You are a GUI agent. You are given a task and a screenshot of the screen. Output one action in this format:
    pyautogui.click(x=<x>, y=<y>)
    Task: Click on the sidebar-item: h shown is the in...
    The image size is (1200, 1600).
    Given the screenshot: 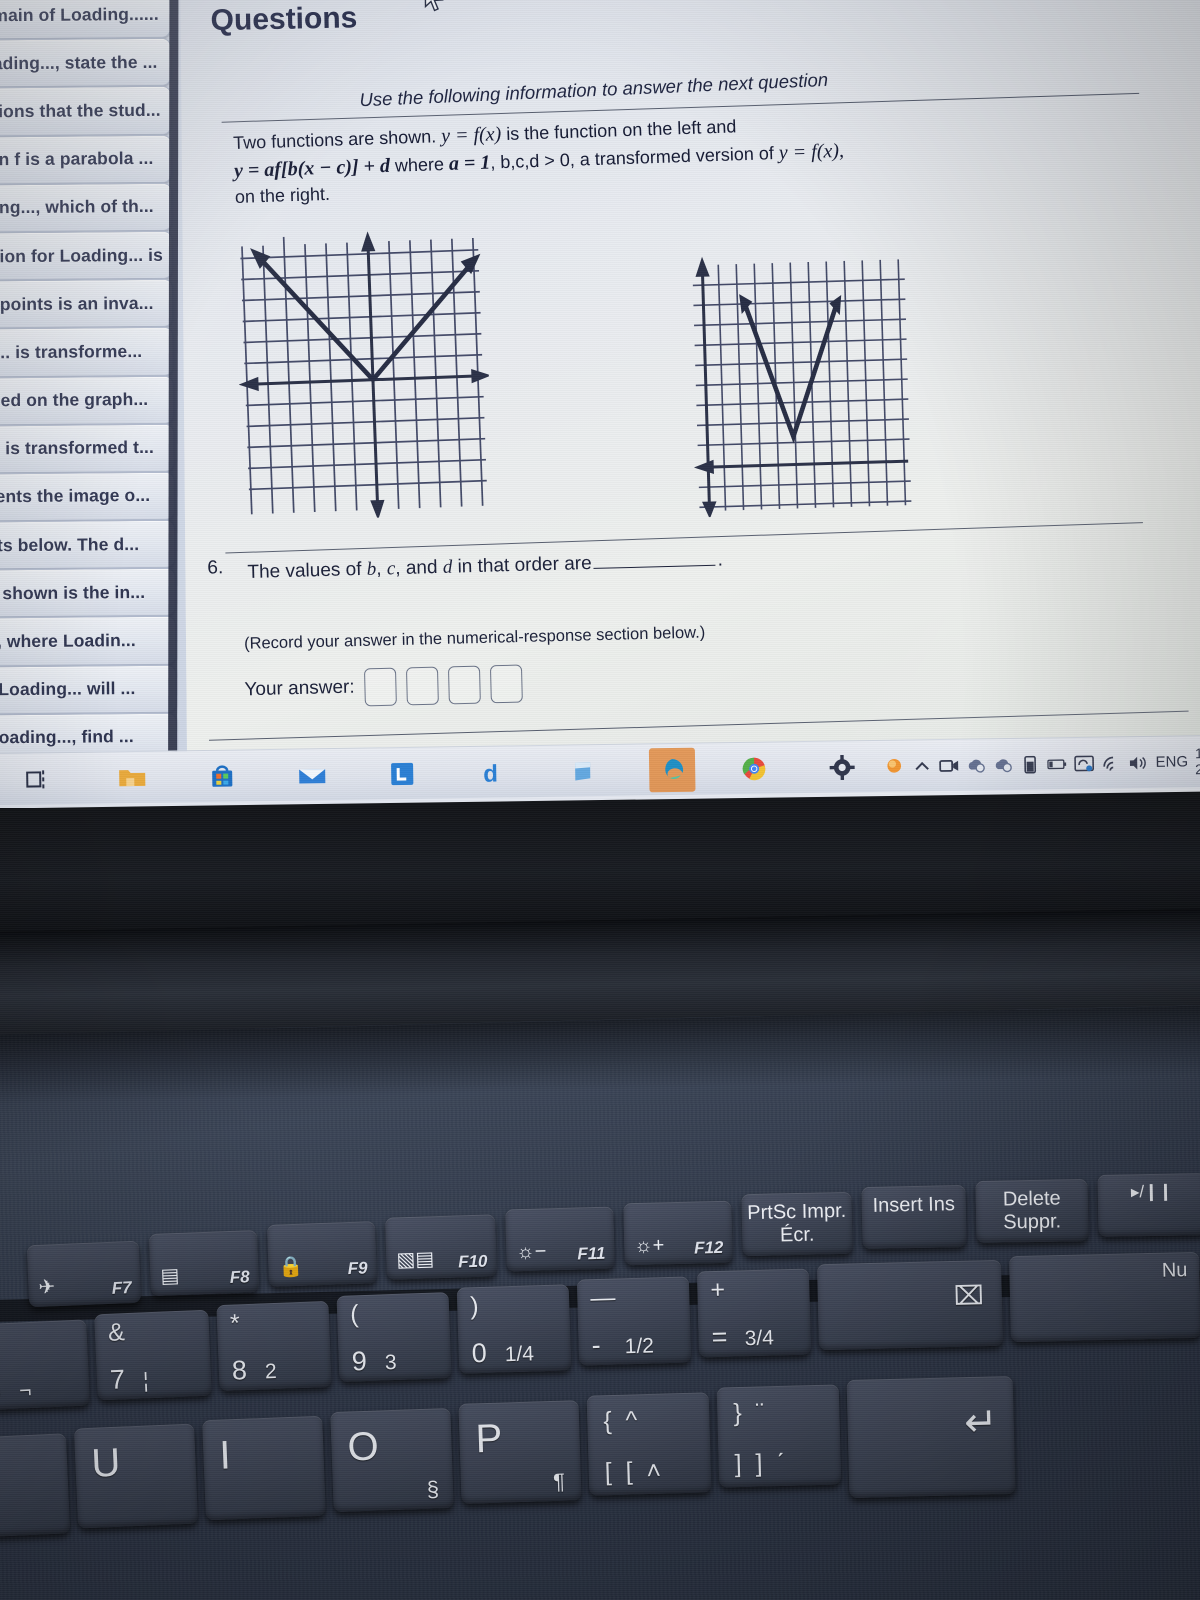 What is the action you would take?
    pyautogui.click(x=88, y=592)
    